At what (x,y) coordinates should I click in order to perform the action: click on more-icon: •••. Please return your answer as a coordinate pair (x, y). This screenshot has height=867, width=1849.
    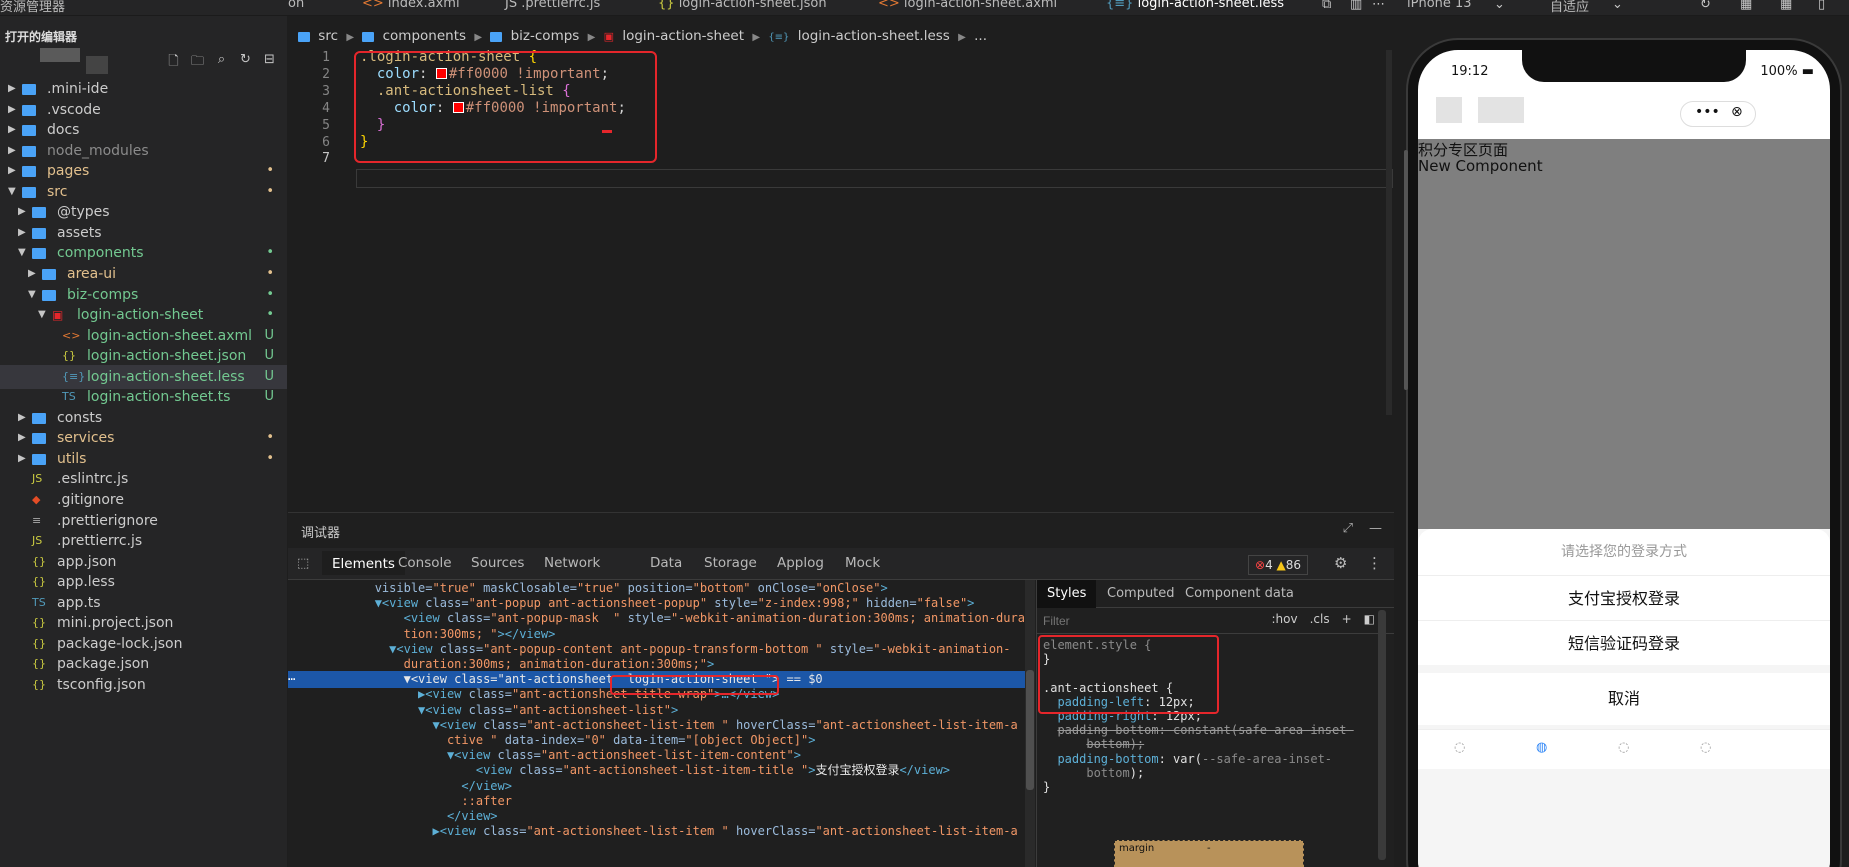
    Looking at the image, I should click on (1707, 112).